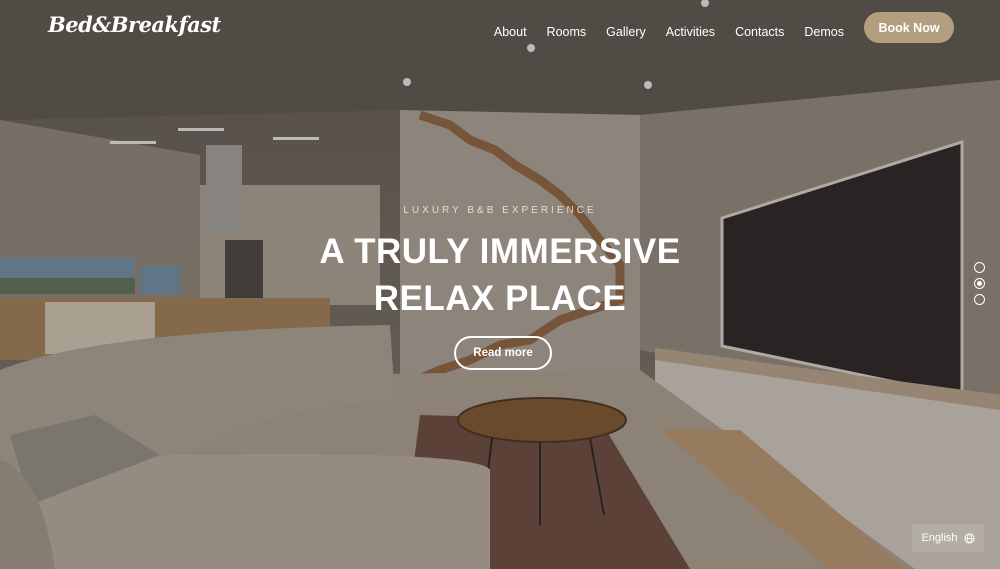  I want to click on hero-eyebrow: LUXURY B&B EXPERIENCE, so click(500, 210).